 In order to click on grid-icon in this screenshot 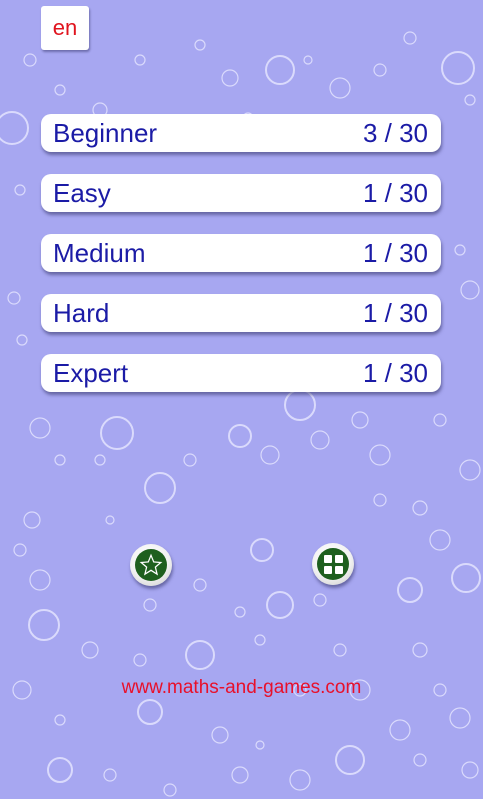, I will do `click(333, 564)`.